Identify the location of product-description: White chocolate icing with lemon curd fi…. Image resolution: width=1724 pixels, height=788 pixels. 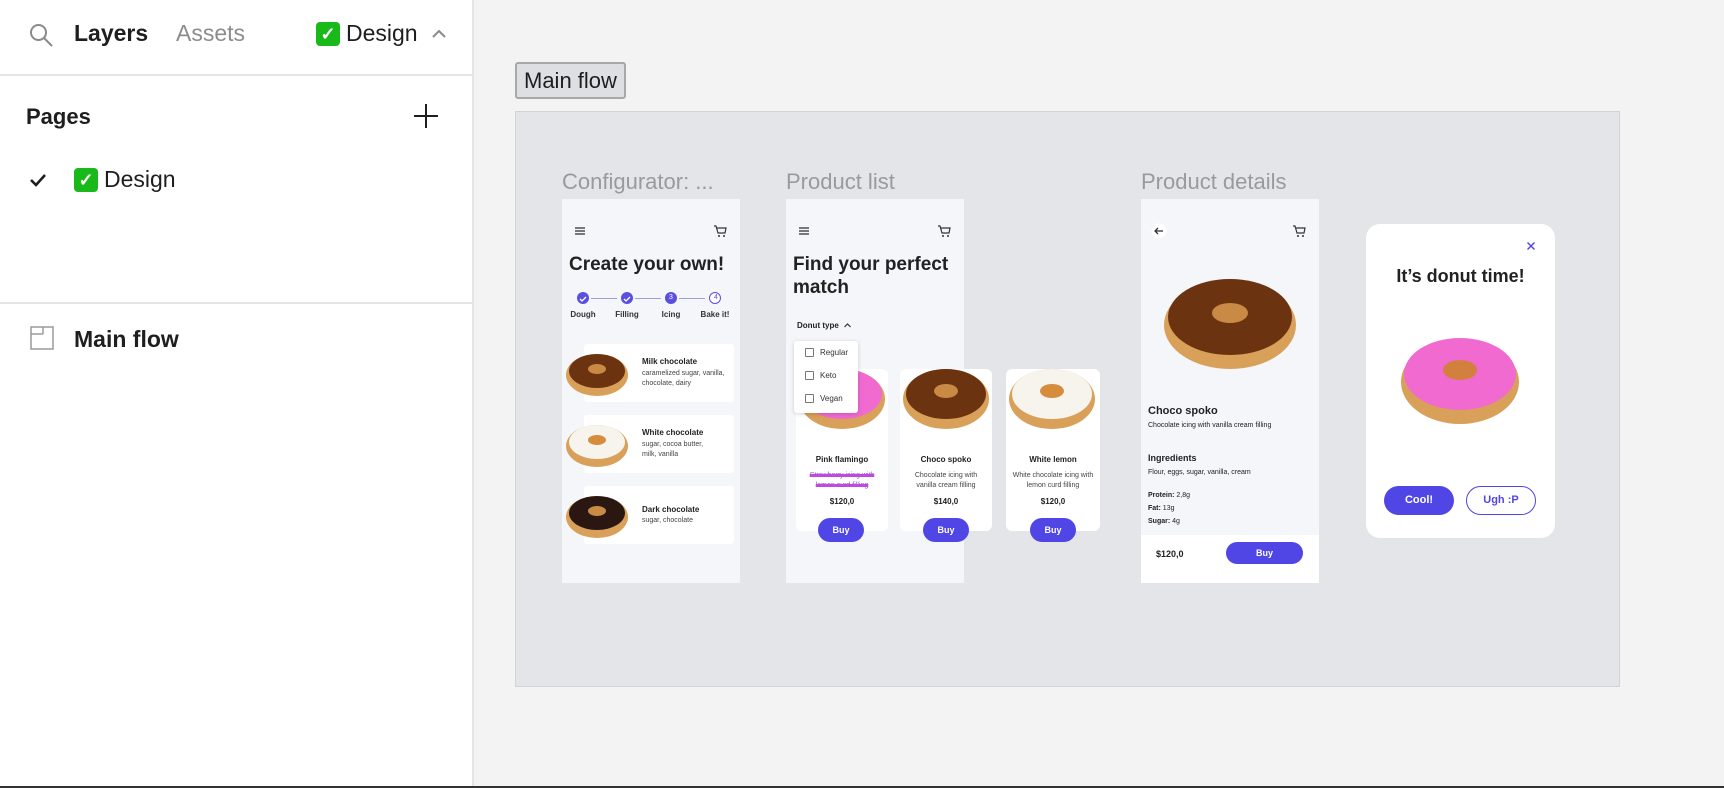
(1053, 480).